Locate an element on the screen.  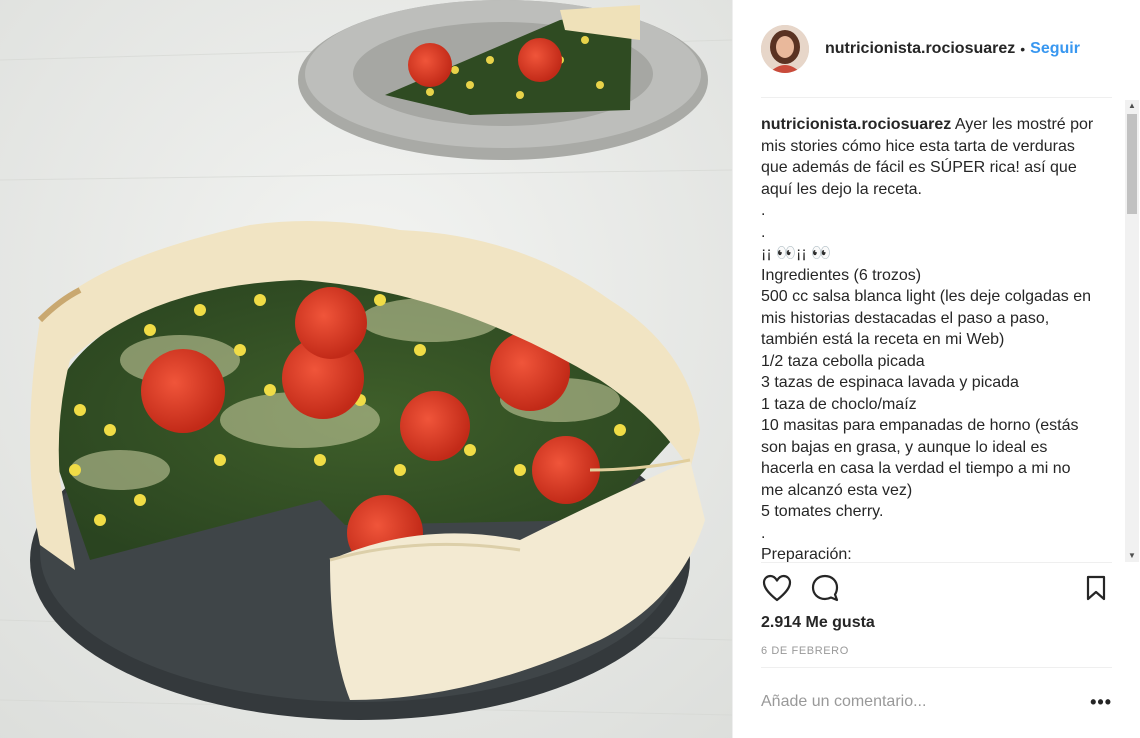
bookmark-icon is located at coordinates (1096, 588).